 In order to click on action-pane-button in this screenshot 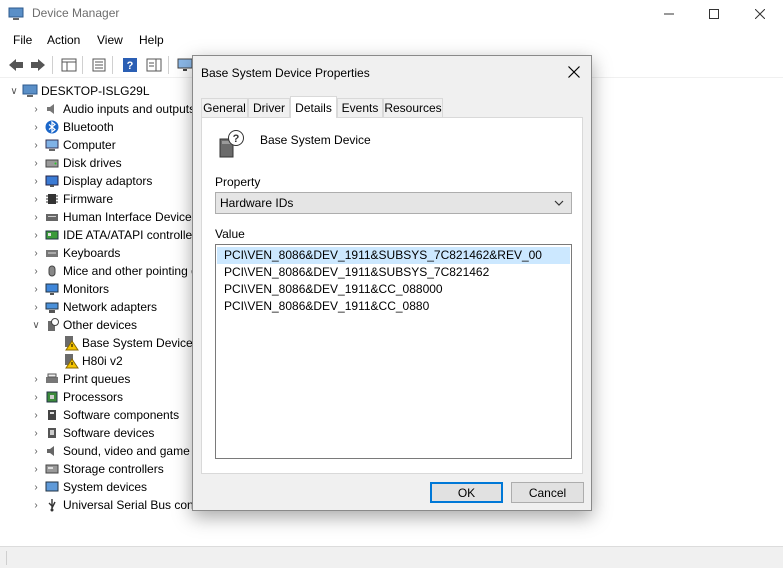, I will do `click(154, 65)`.